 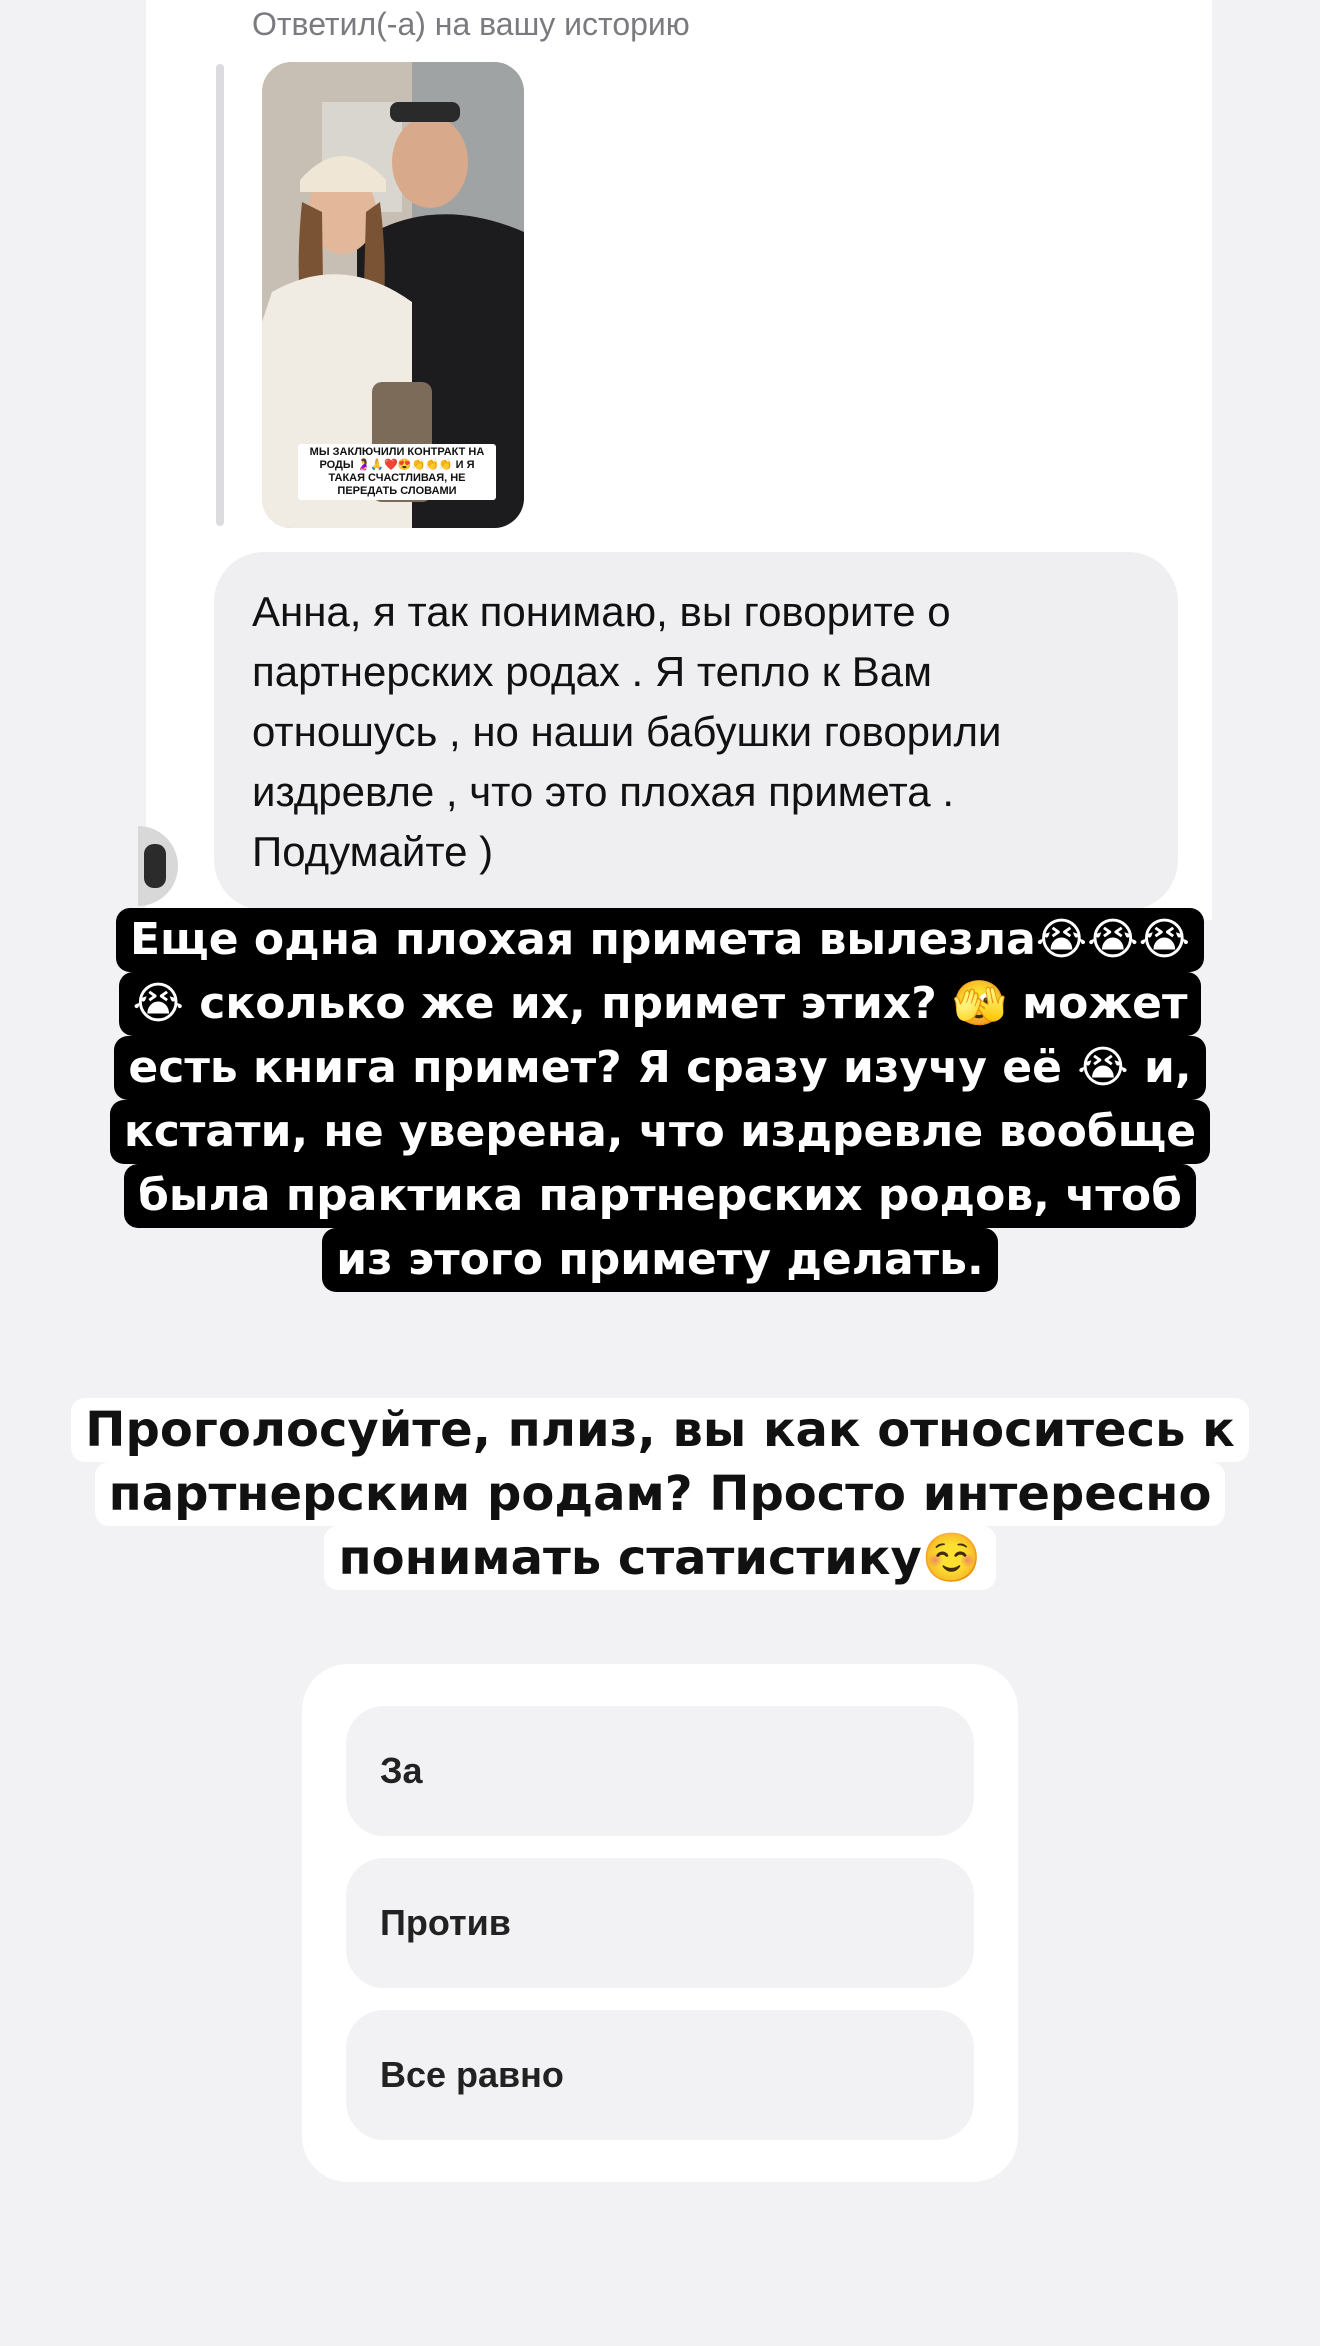 What do you see at coordinates (220, 295) in the screenshot?
I see `reply-quote-line` at bounding box center [220, 295].